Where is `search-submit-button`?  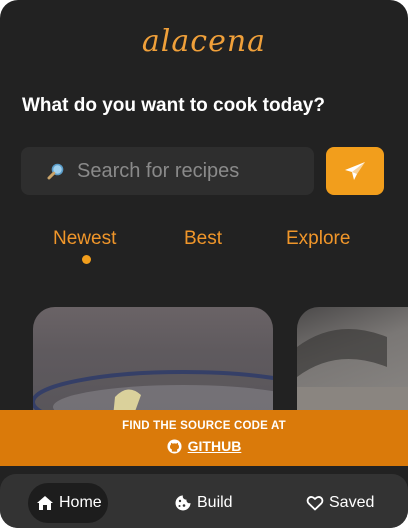 search-submit-button is located at coordinates (355, 171).